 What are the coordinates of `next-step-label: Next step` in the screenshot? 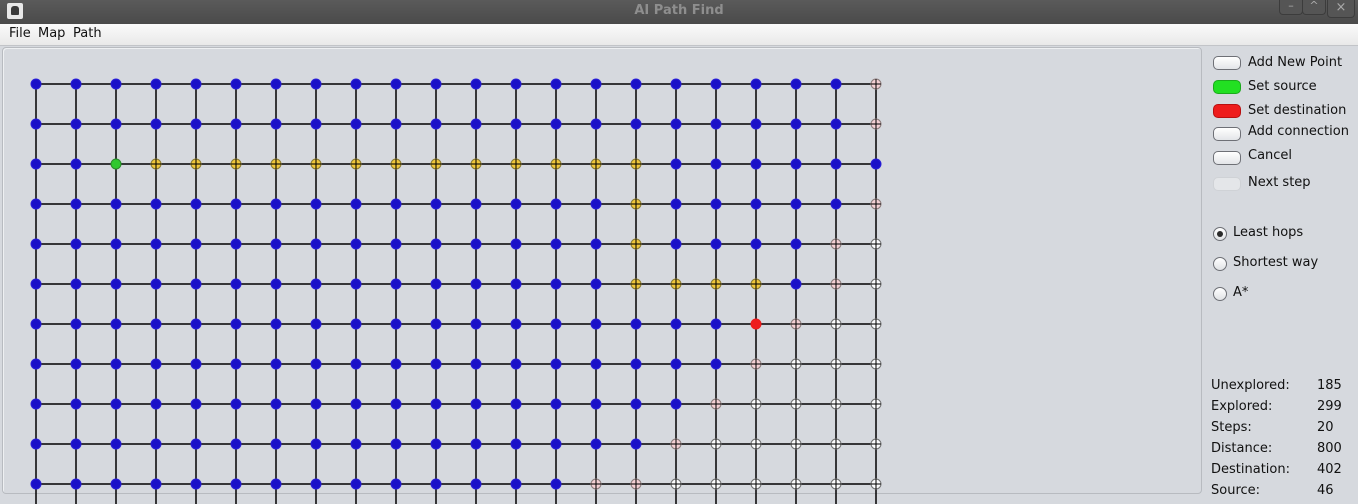 It's located at (1279, 182).